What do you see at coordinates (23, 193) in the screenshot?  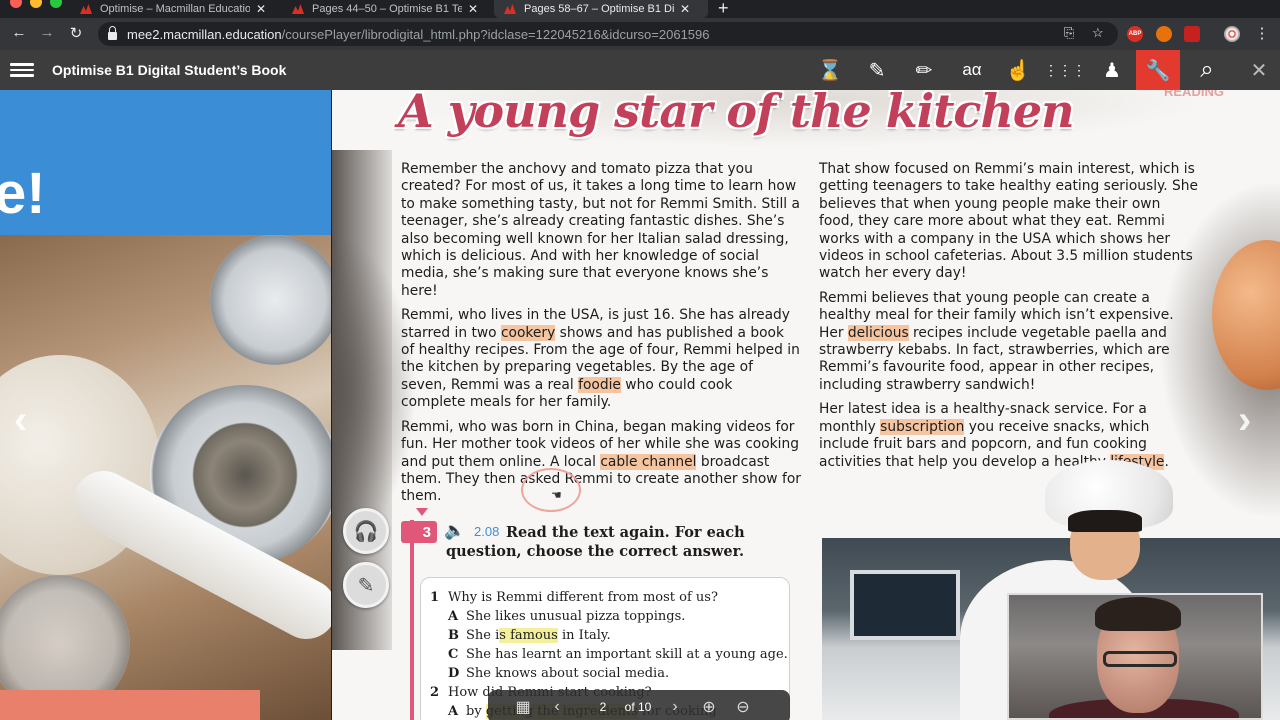 I see `banner-text: e!` at bounding box center [23, 193].